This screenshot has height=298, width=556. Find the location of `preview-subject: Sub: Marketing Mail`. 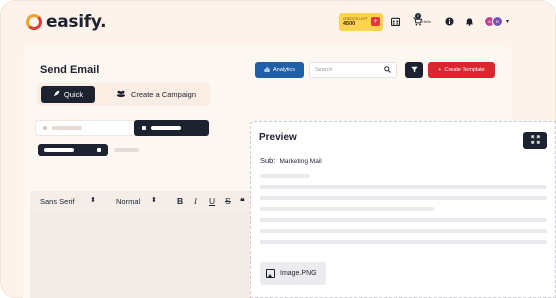

preview-subject: Sub: Marketing Mail is located at coordinates (291, 160).